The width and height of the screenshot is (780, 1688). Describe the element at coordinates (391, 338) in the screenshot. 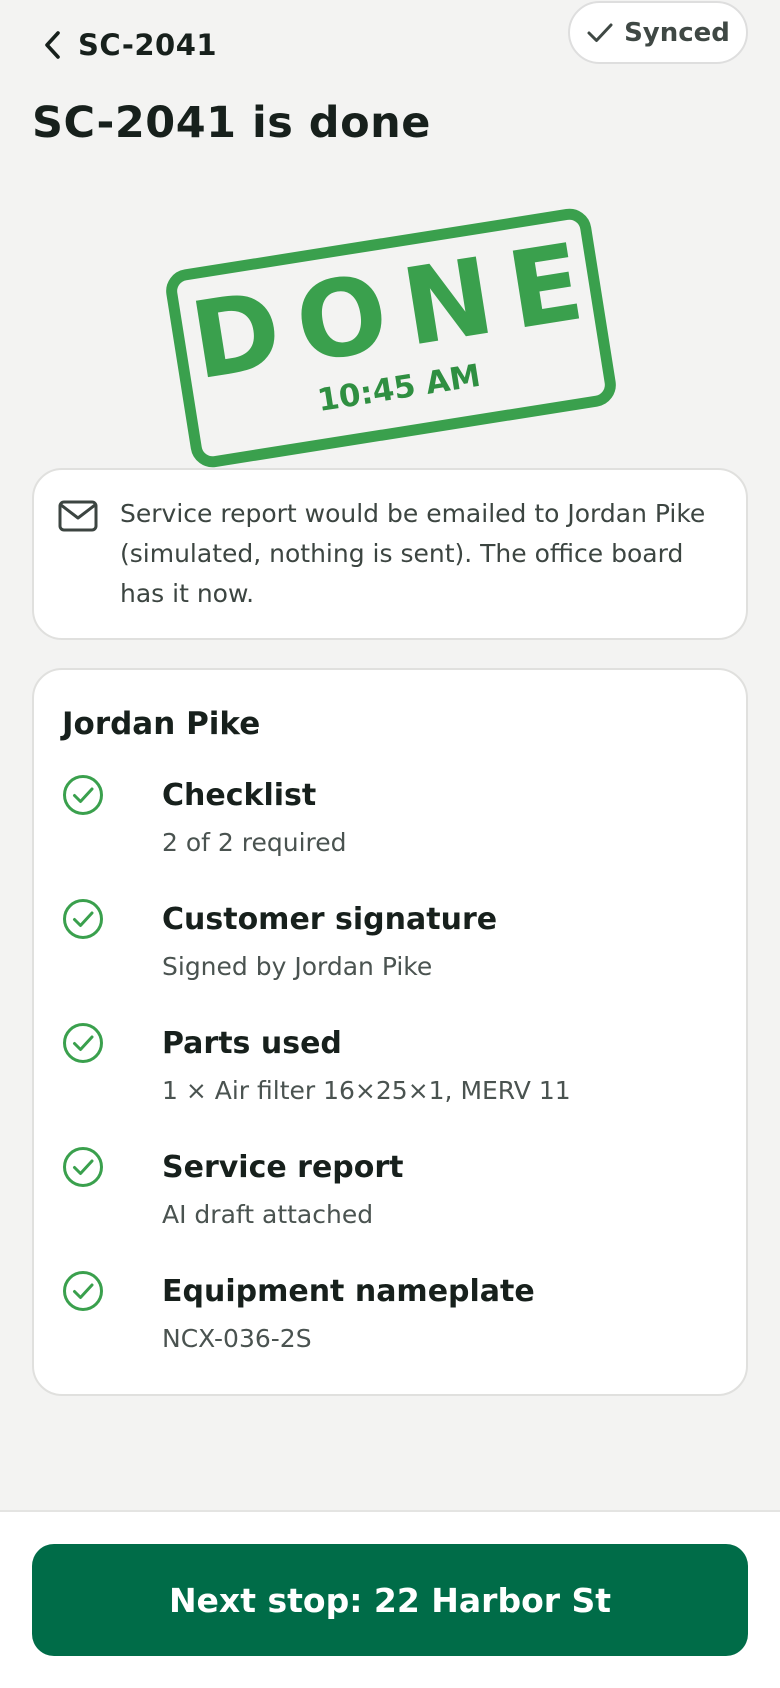

I see `done-stamp: DONE 10:45 AM` at that location.